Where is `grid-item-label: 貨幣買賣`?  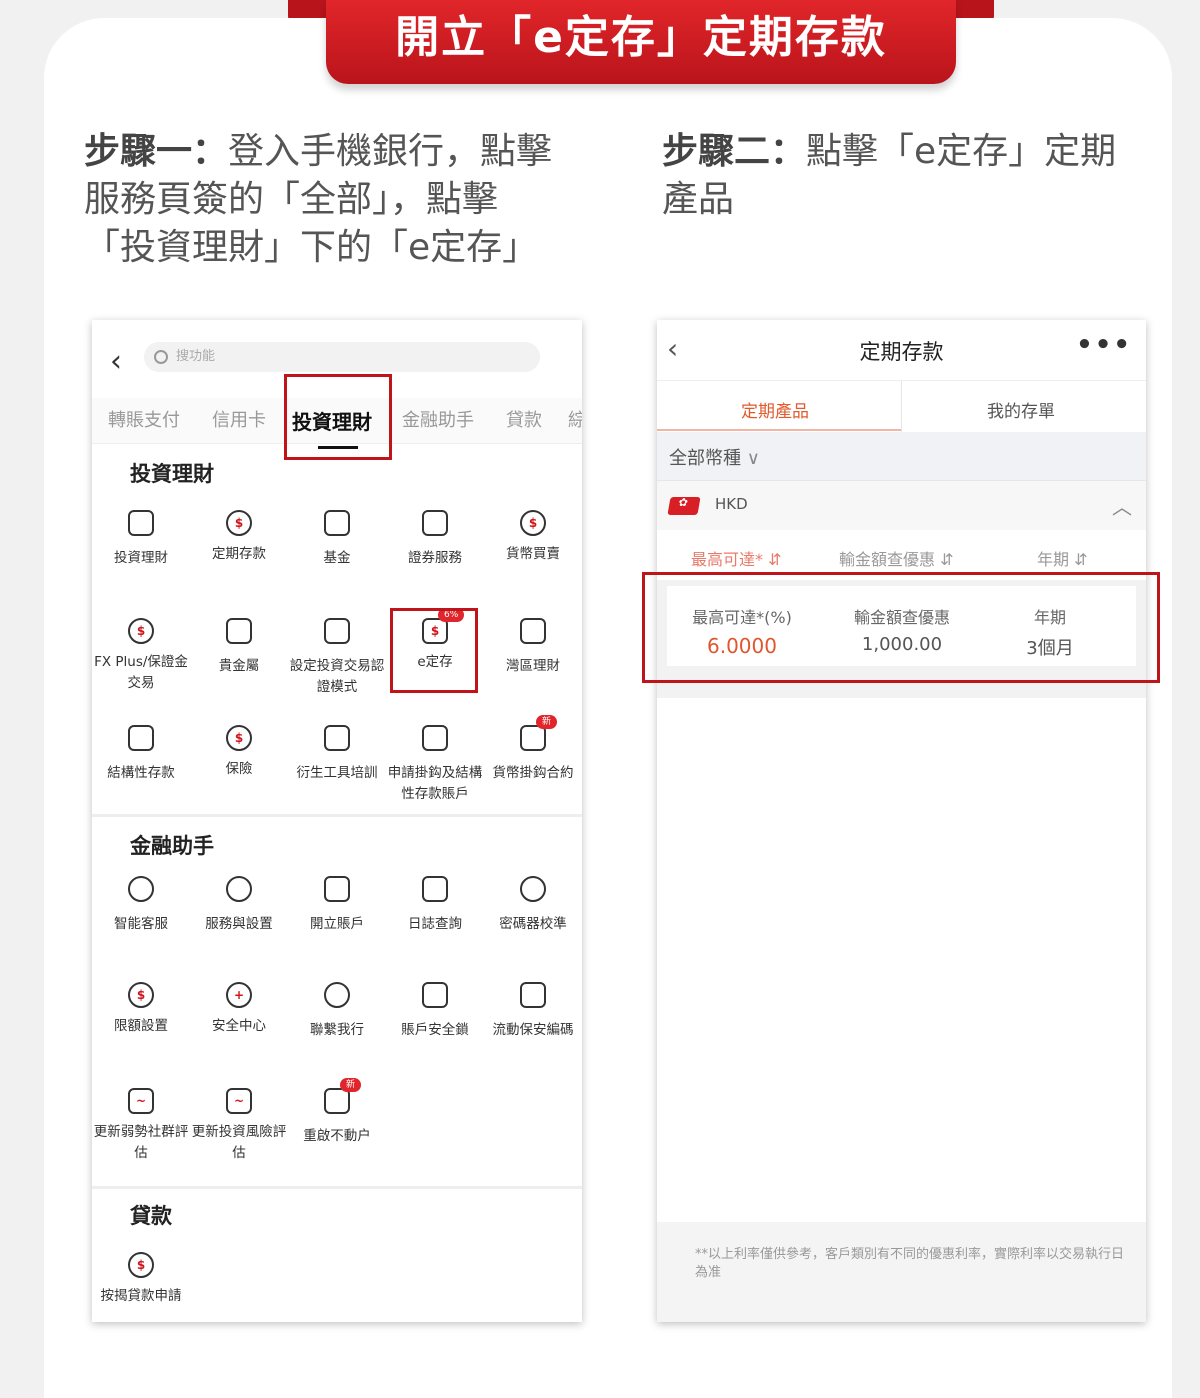
grid-item-label: 貨幣買賣 is located at coordinates (533, 554).